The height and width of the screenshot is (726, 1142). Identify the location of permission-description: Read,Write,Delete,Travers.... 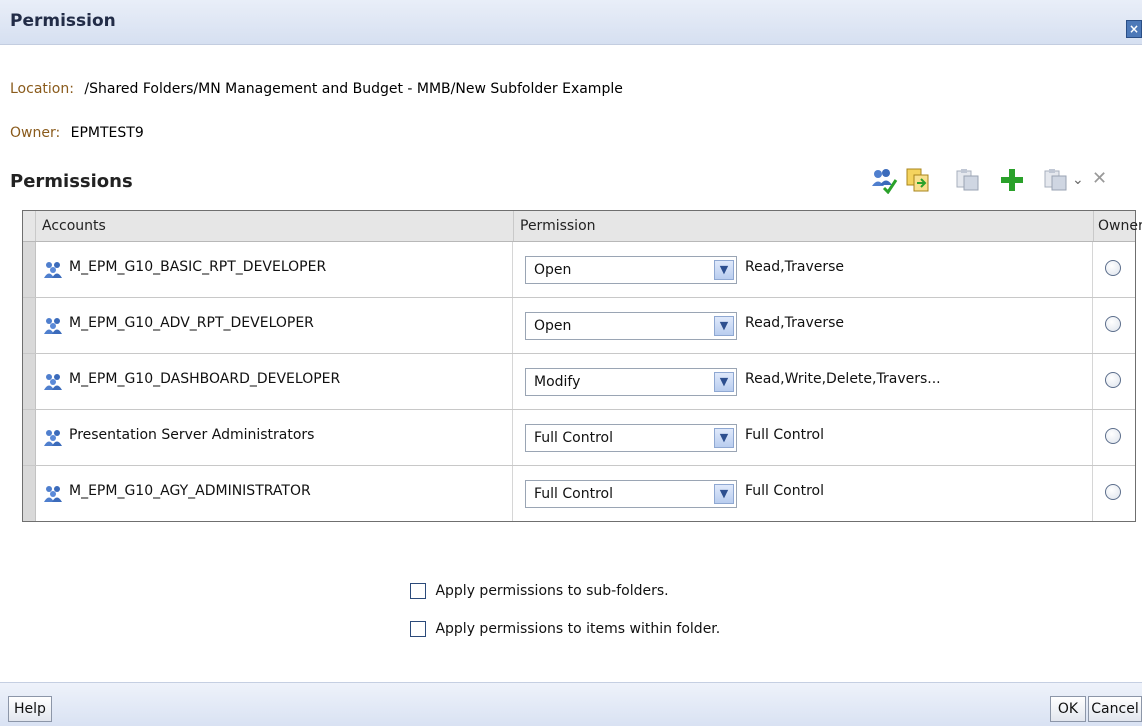
(843, 379).